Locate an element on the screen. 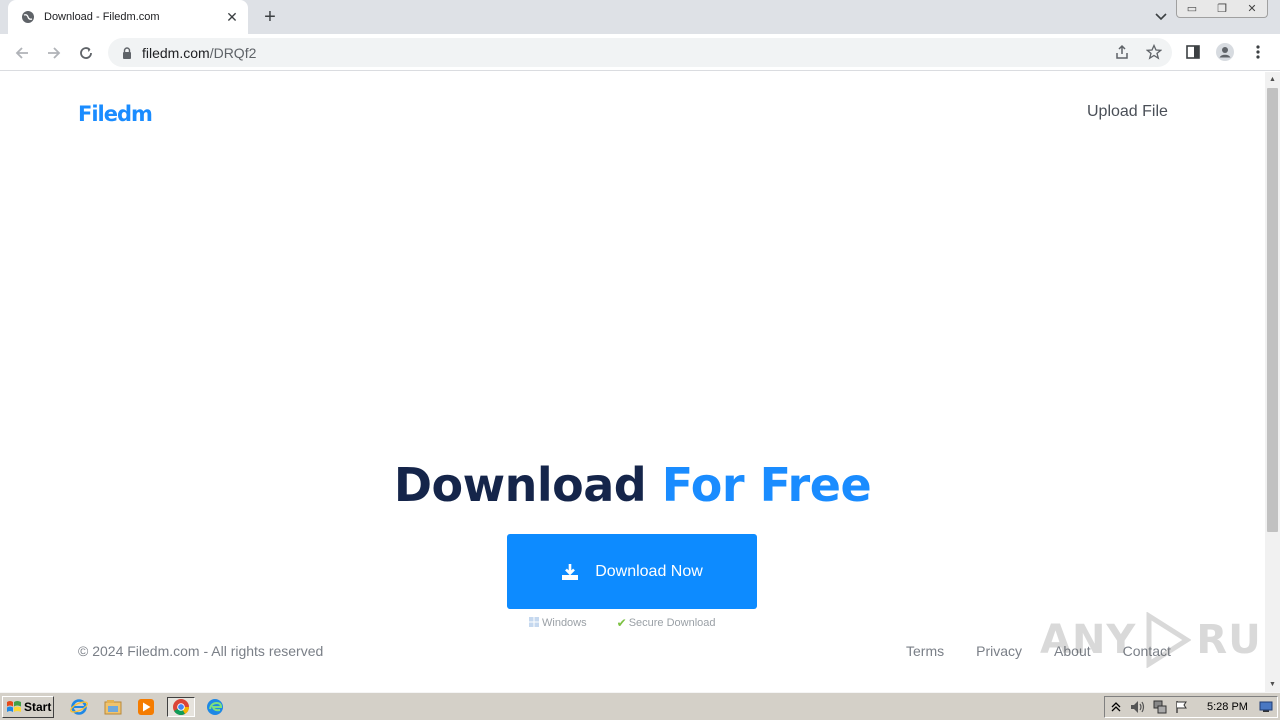  watermark-text-right: RUN is located at coordinates (1230, 640).